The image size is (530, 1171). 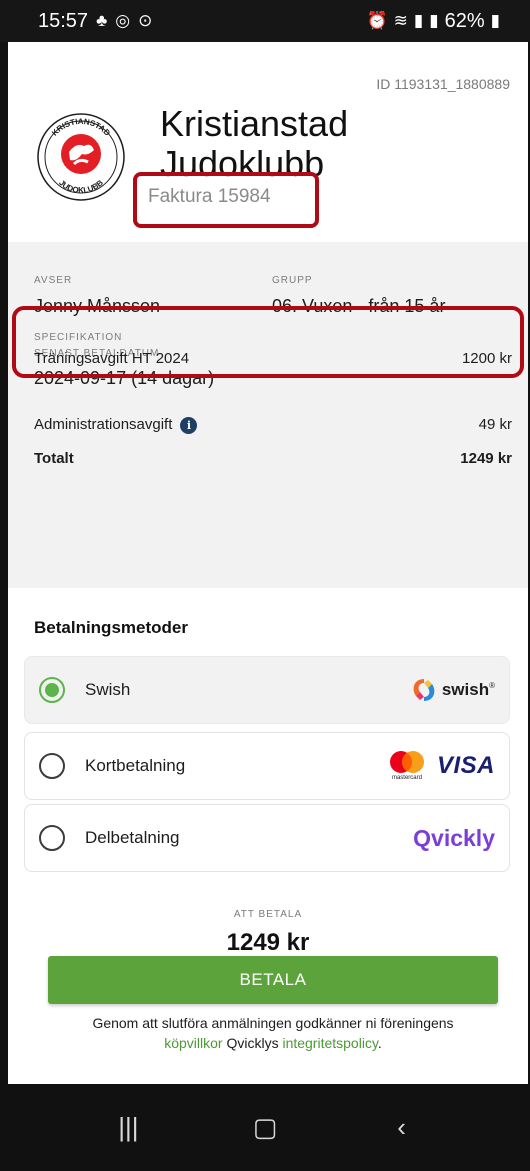 What do you see at coordinates (265, 21) in the screenshot?
I see `status-bar: 15:57 ♣ ◎ ⊙ ⏰ ≋ ▮ ▮ 62% ▮` at bounding box center [265, 21].